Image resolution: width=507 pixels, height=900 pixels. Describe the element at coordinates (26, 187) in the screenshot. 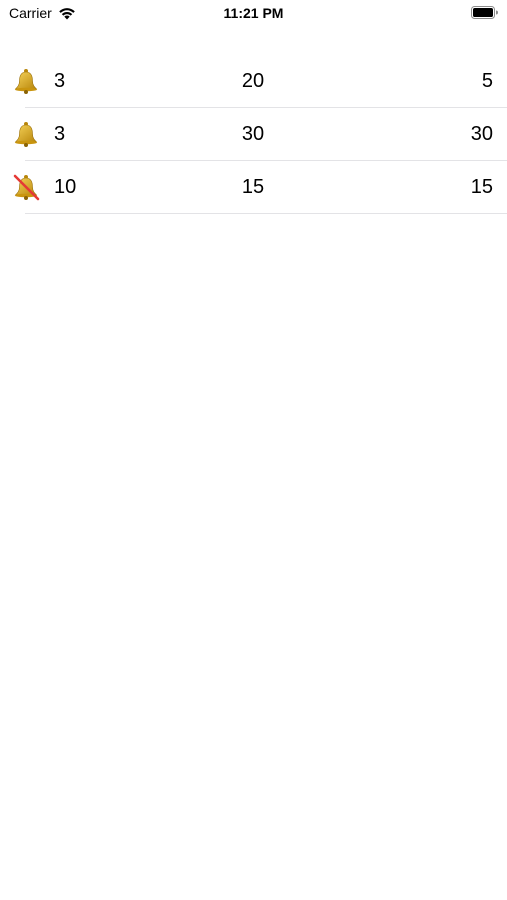

I see `bell-muted-icon` at that location.